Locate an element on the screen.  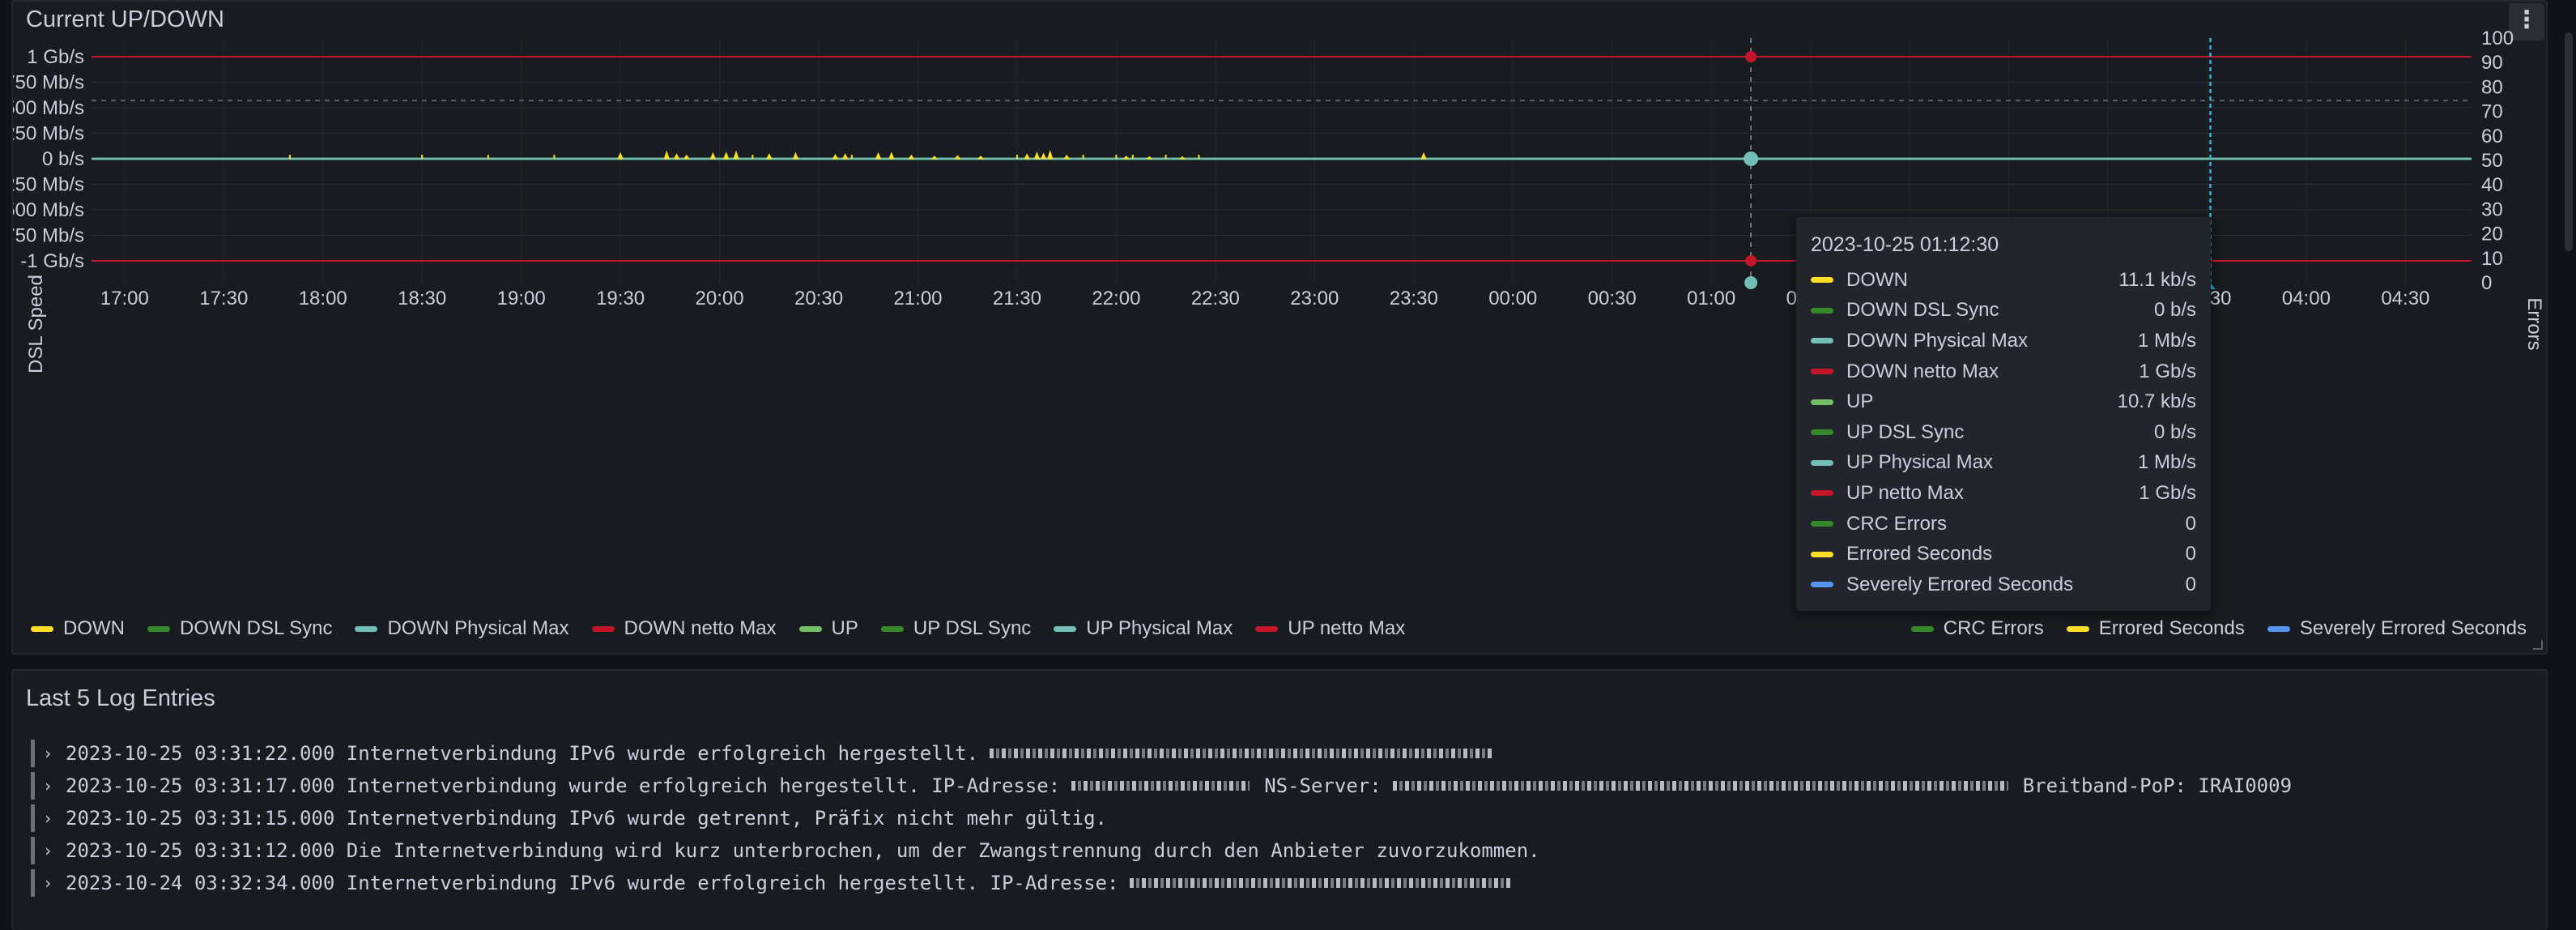
tooltip-series-value: 0 b/s is located at coordinates (2174, 310).